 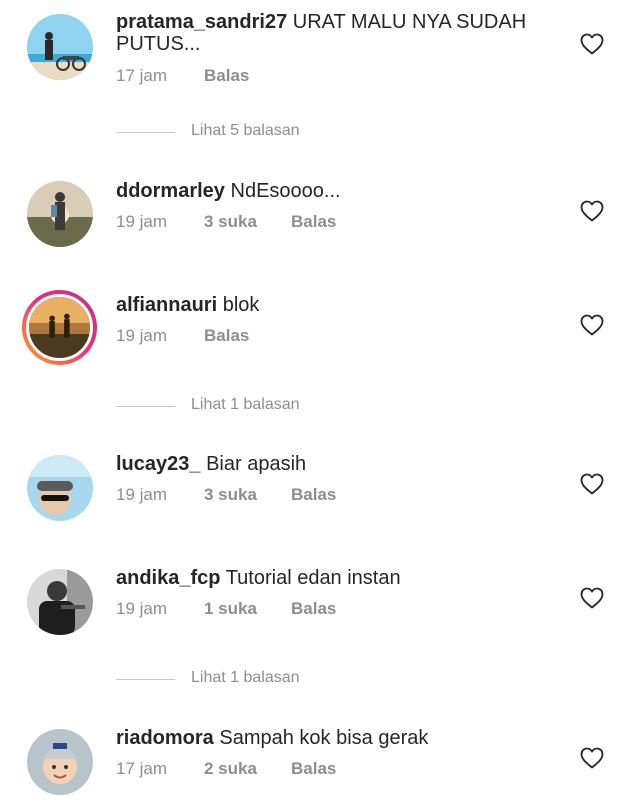 I want to click on comment-meta: 17 jam Balas, so click(x=182, y=76).